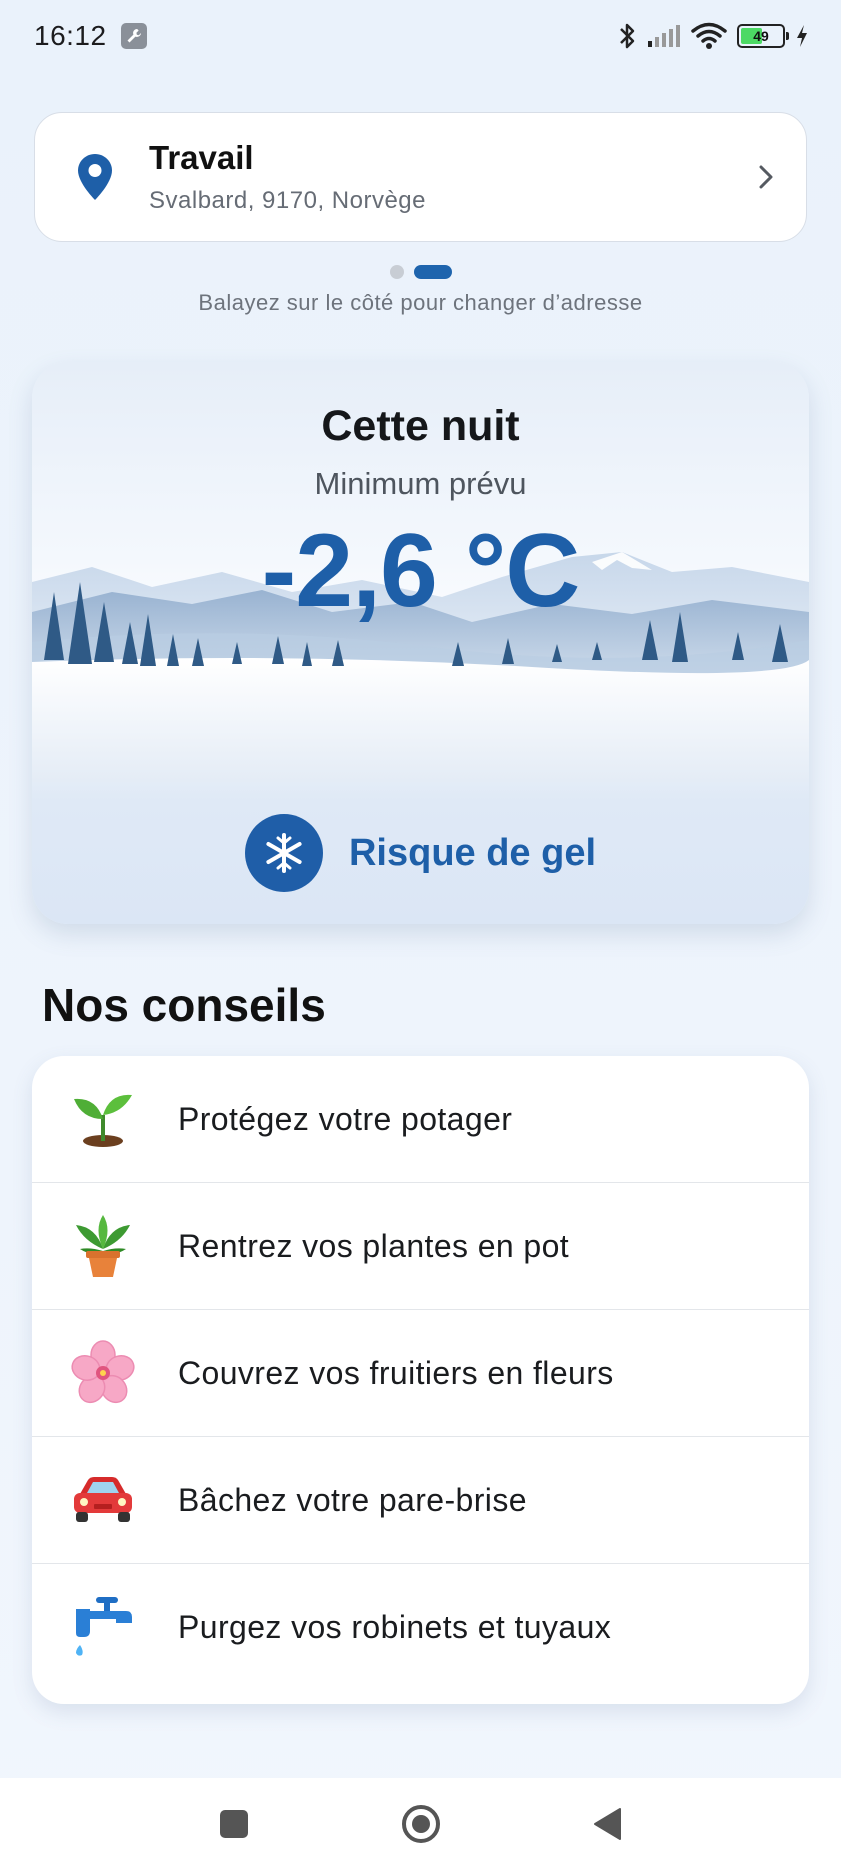  Describe the element at coordinates (802, 36) in the screenshot. I see `charging-icon` at that location.